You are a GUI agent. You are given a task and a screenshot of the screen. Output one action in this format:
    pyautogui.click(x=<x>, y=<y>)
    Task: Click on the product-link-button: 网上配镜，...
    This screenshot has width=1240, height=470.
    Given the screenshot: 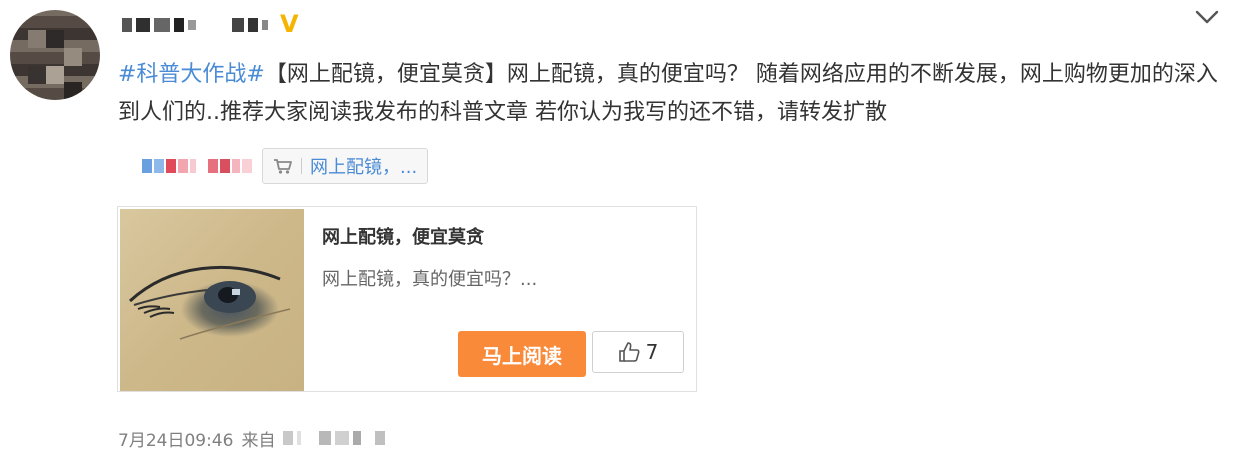 What is the action you would take?
    pyautogui.click(x=345, y=166)
    